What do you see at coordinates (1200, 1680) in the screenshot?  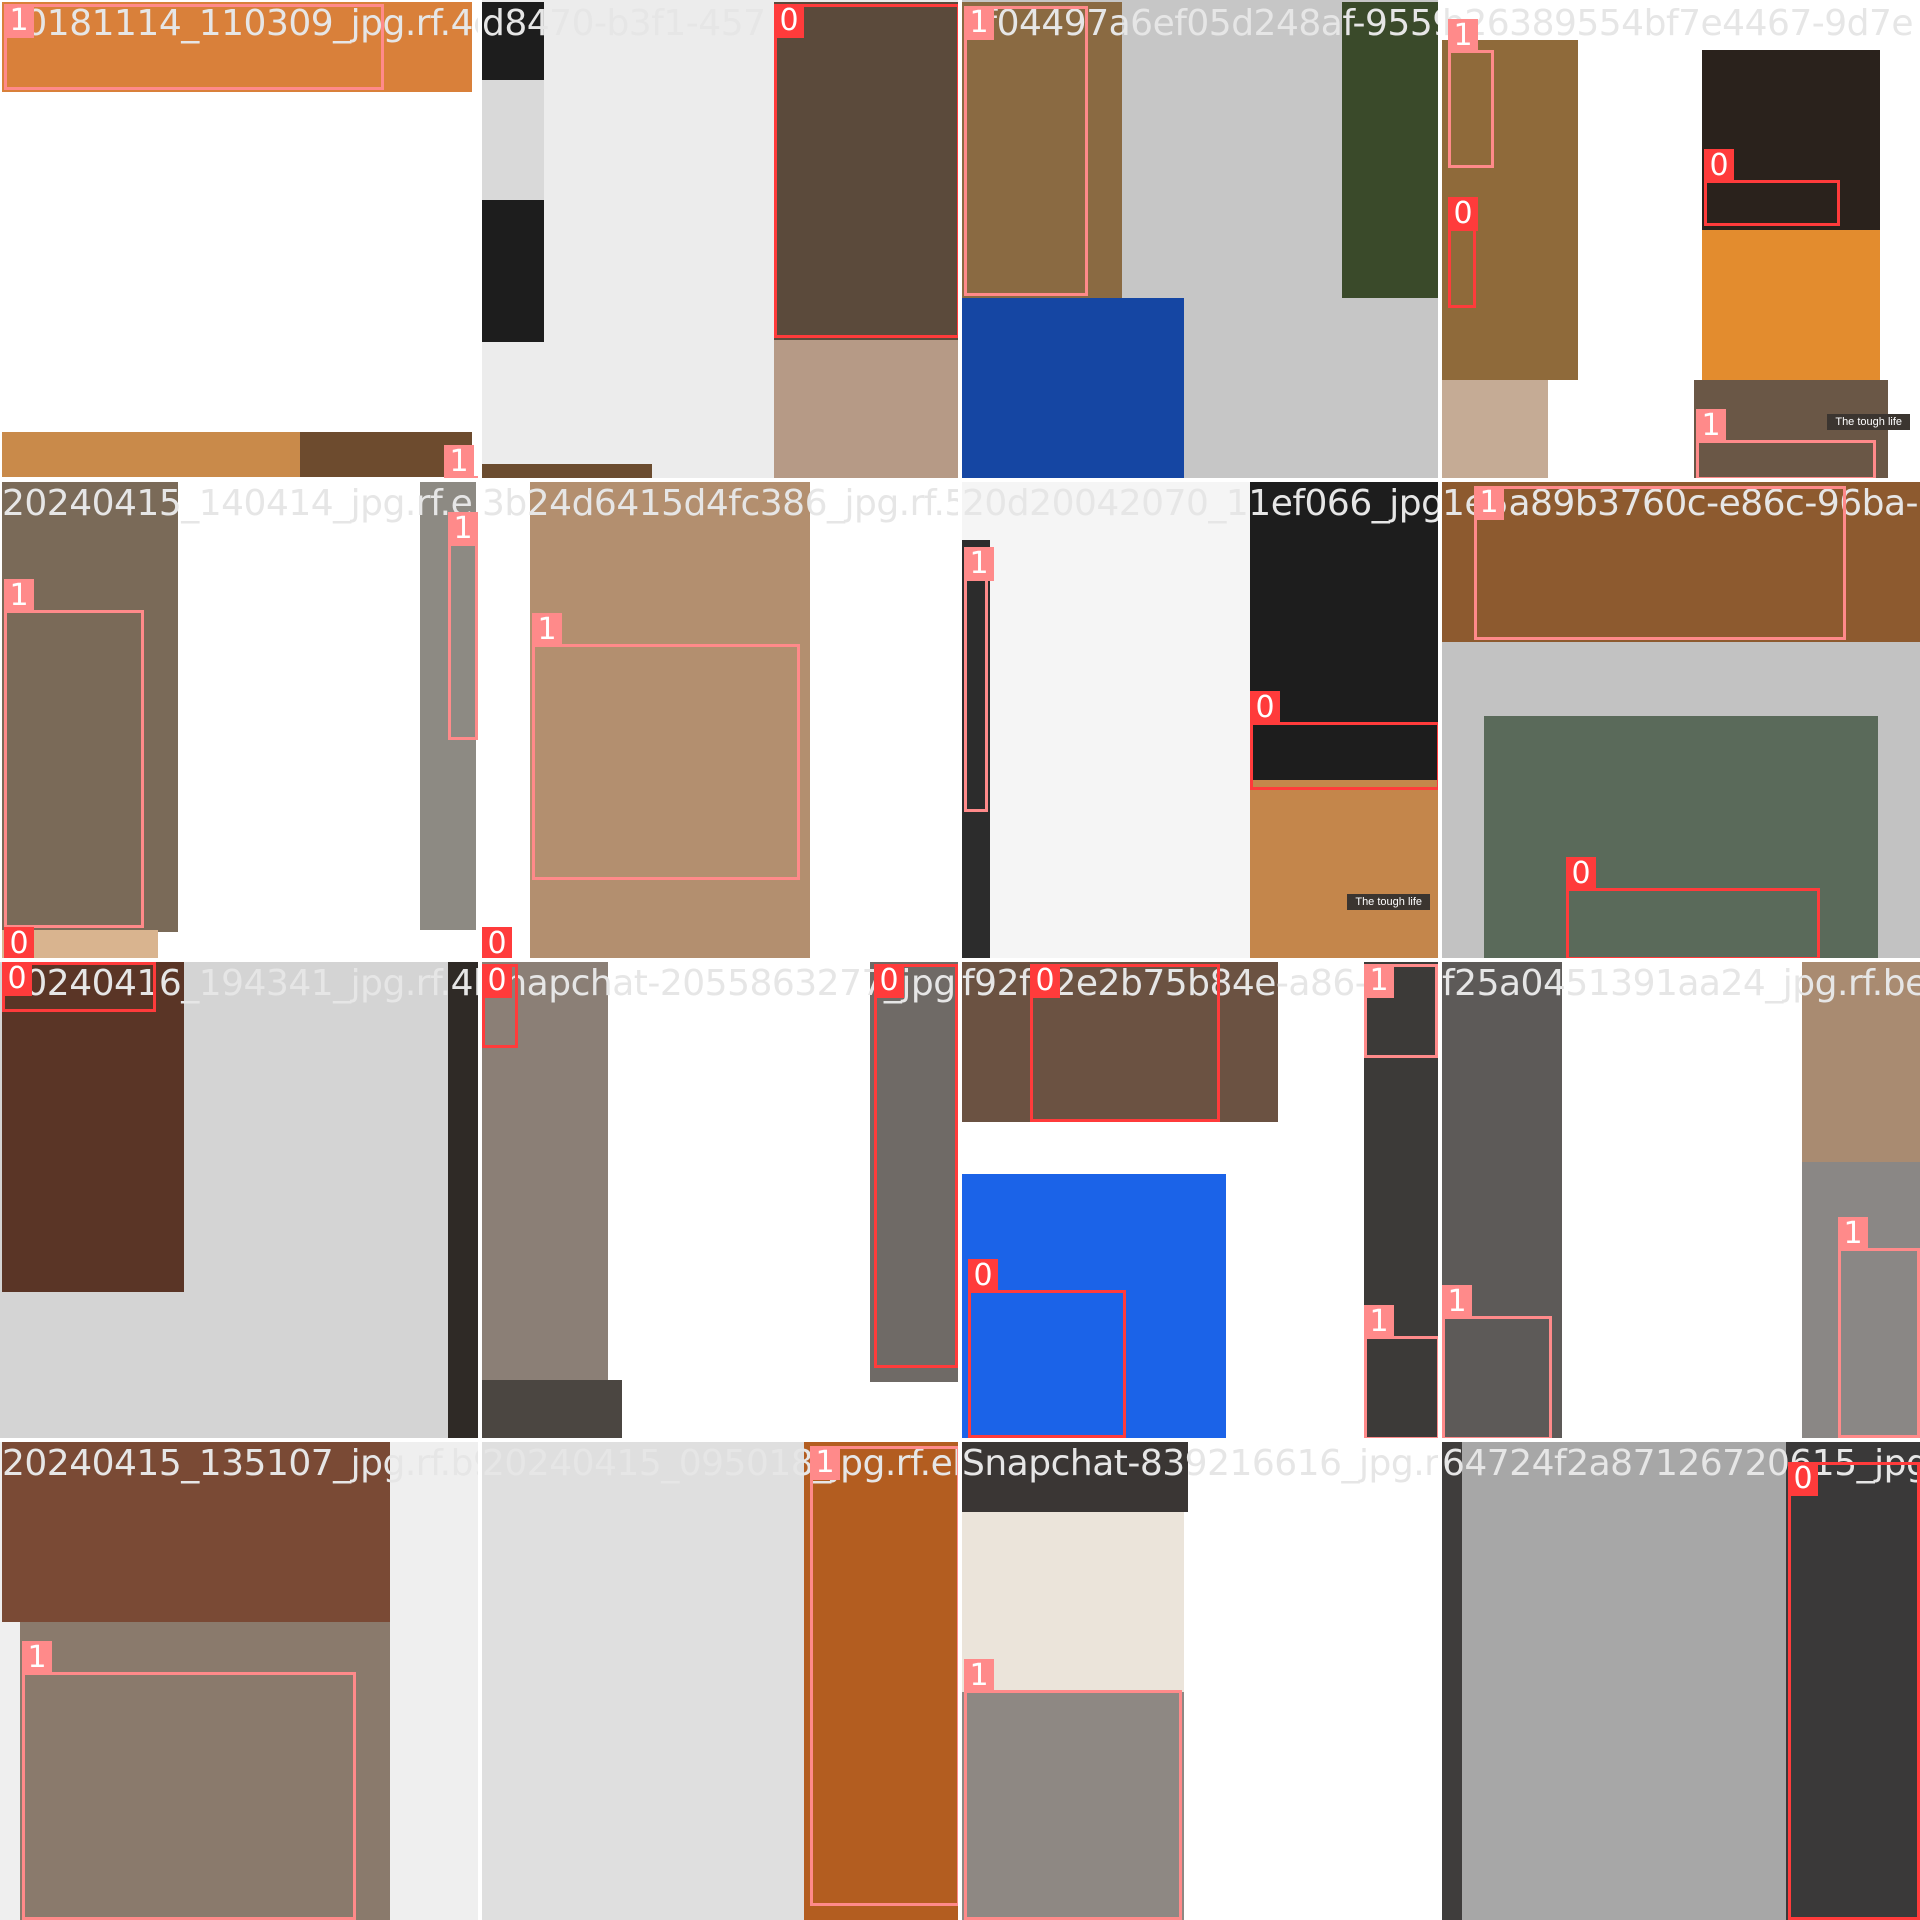 I see `mosaic-tile: Snapchat-839216616_jpg.rf. 1` at bounding box center [1200, 1680].